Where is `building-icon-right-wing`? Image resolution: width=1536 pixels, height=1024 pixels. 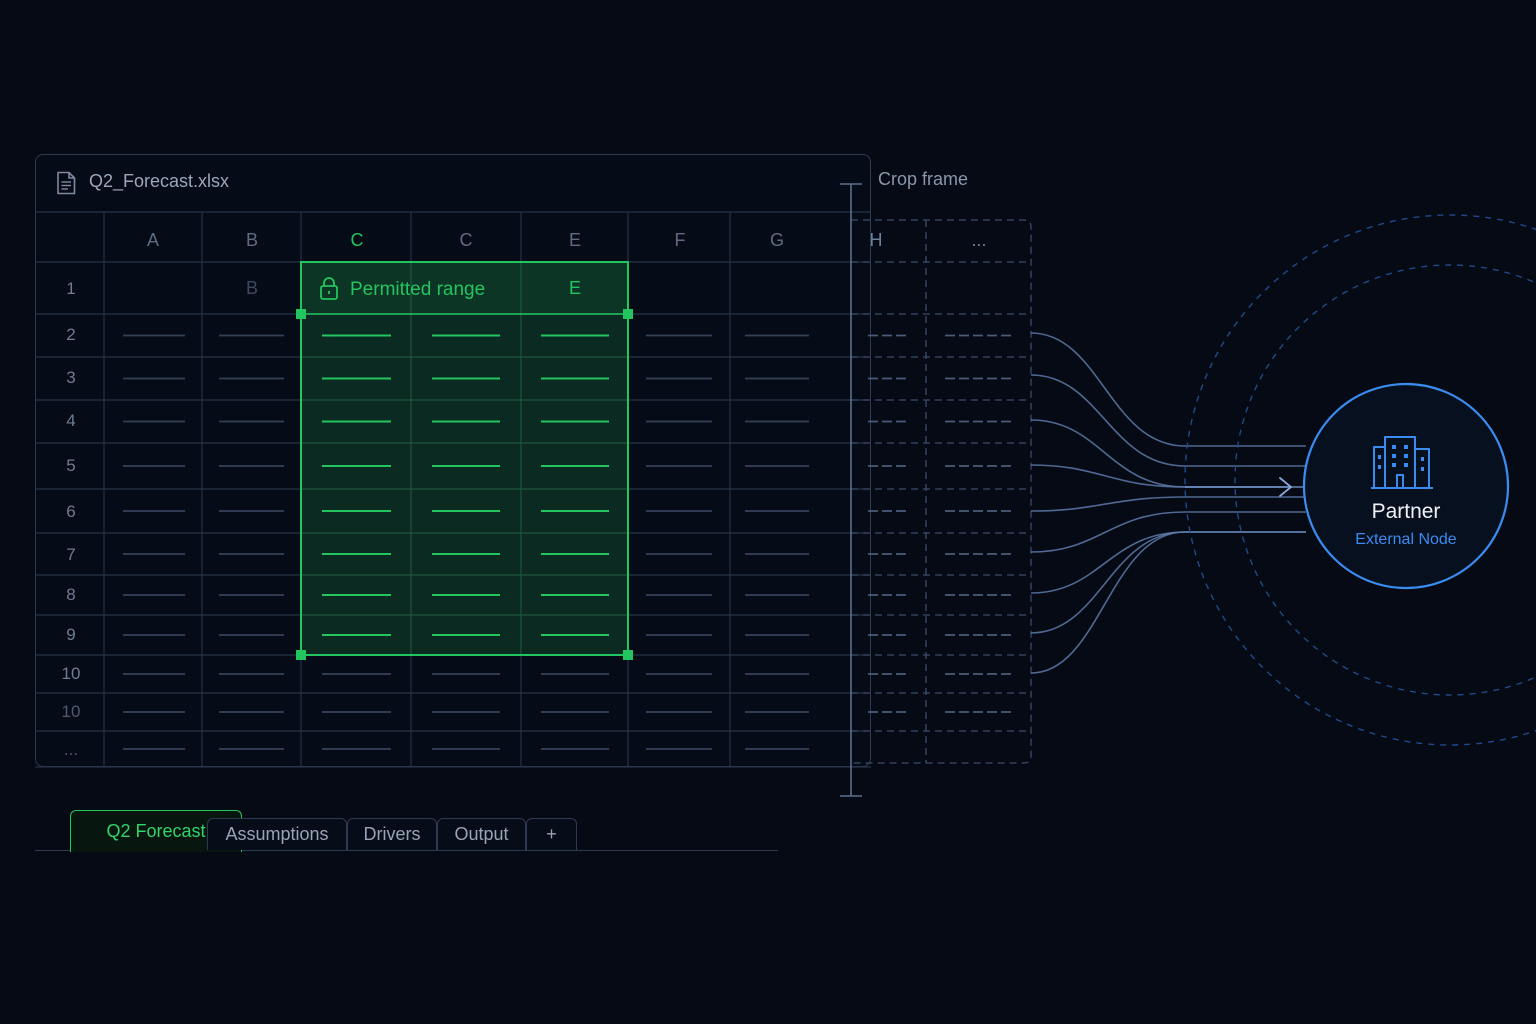
building-icon-right-wing is located at coordinates (1422, 468).